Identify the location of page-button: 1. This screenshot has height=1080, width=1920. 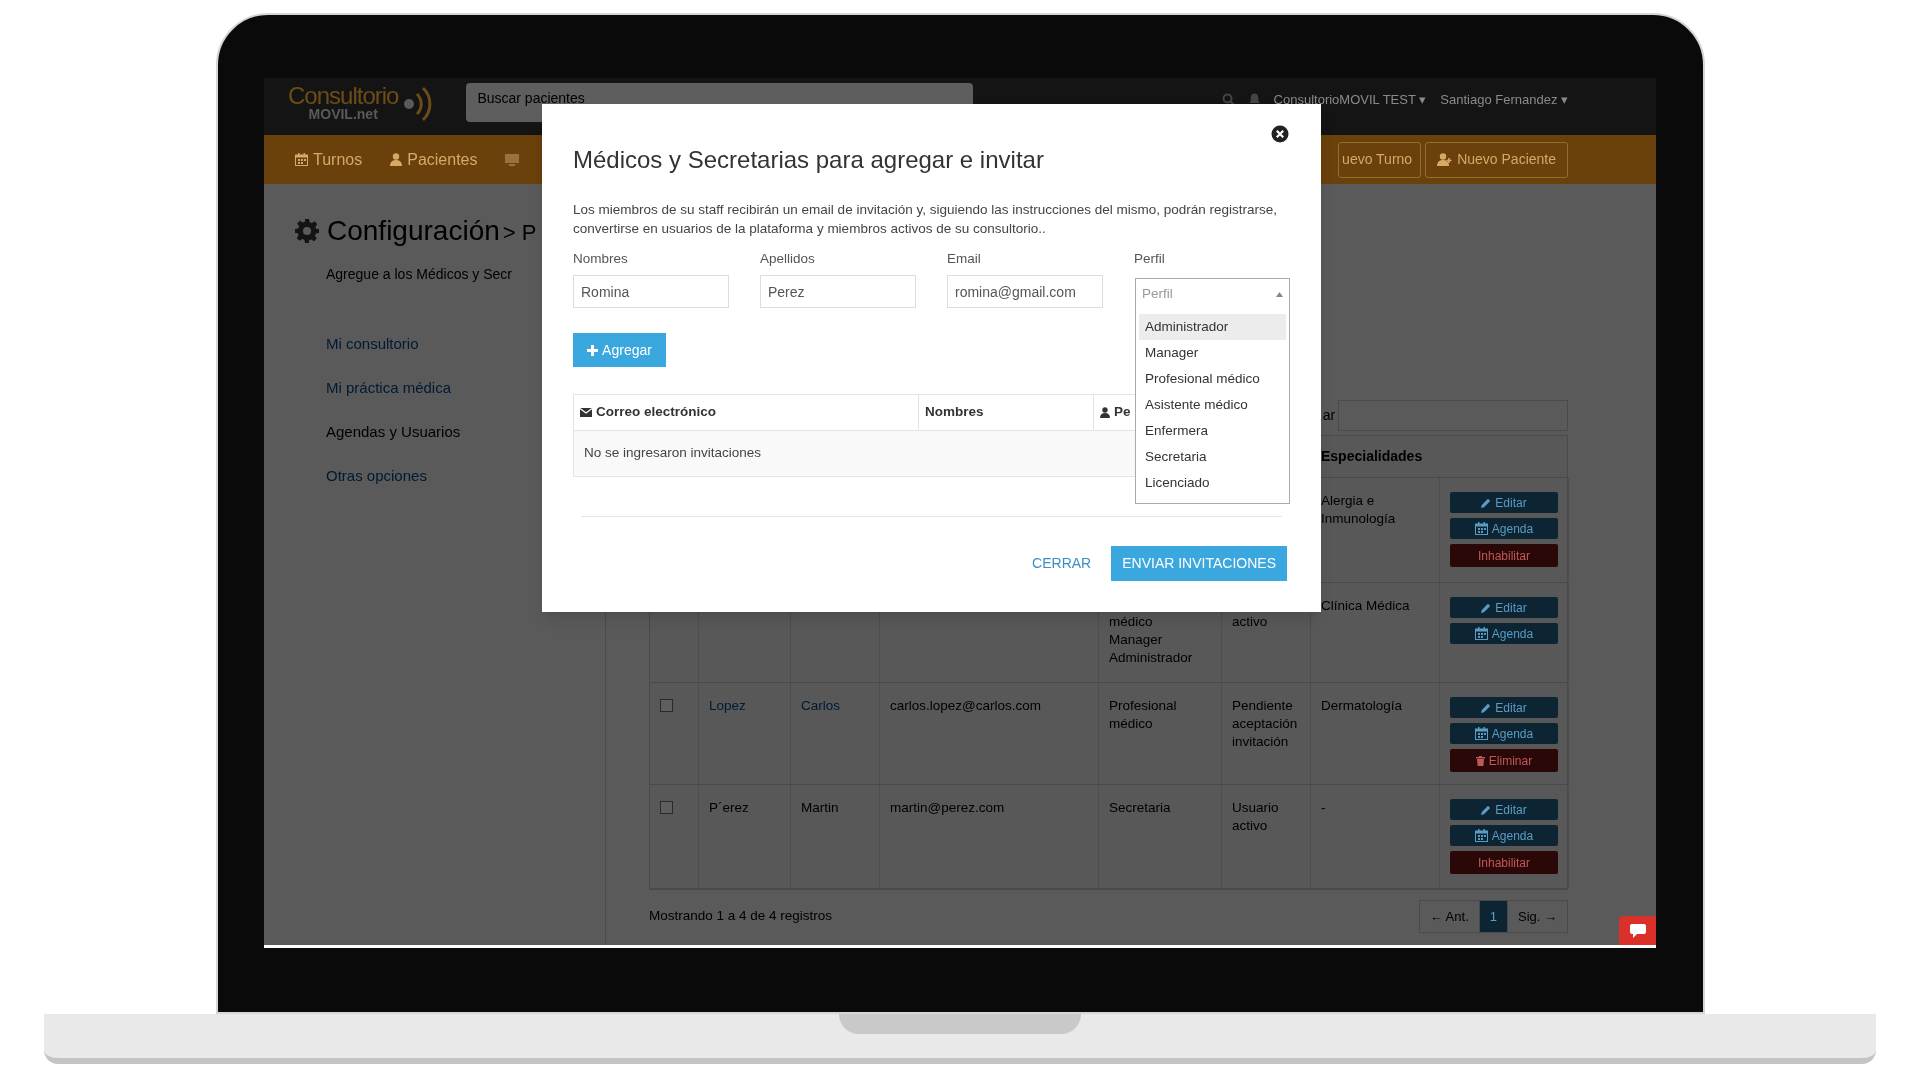
(1492, 916).